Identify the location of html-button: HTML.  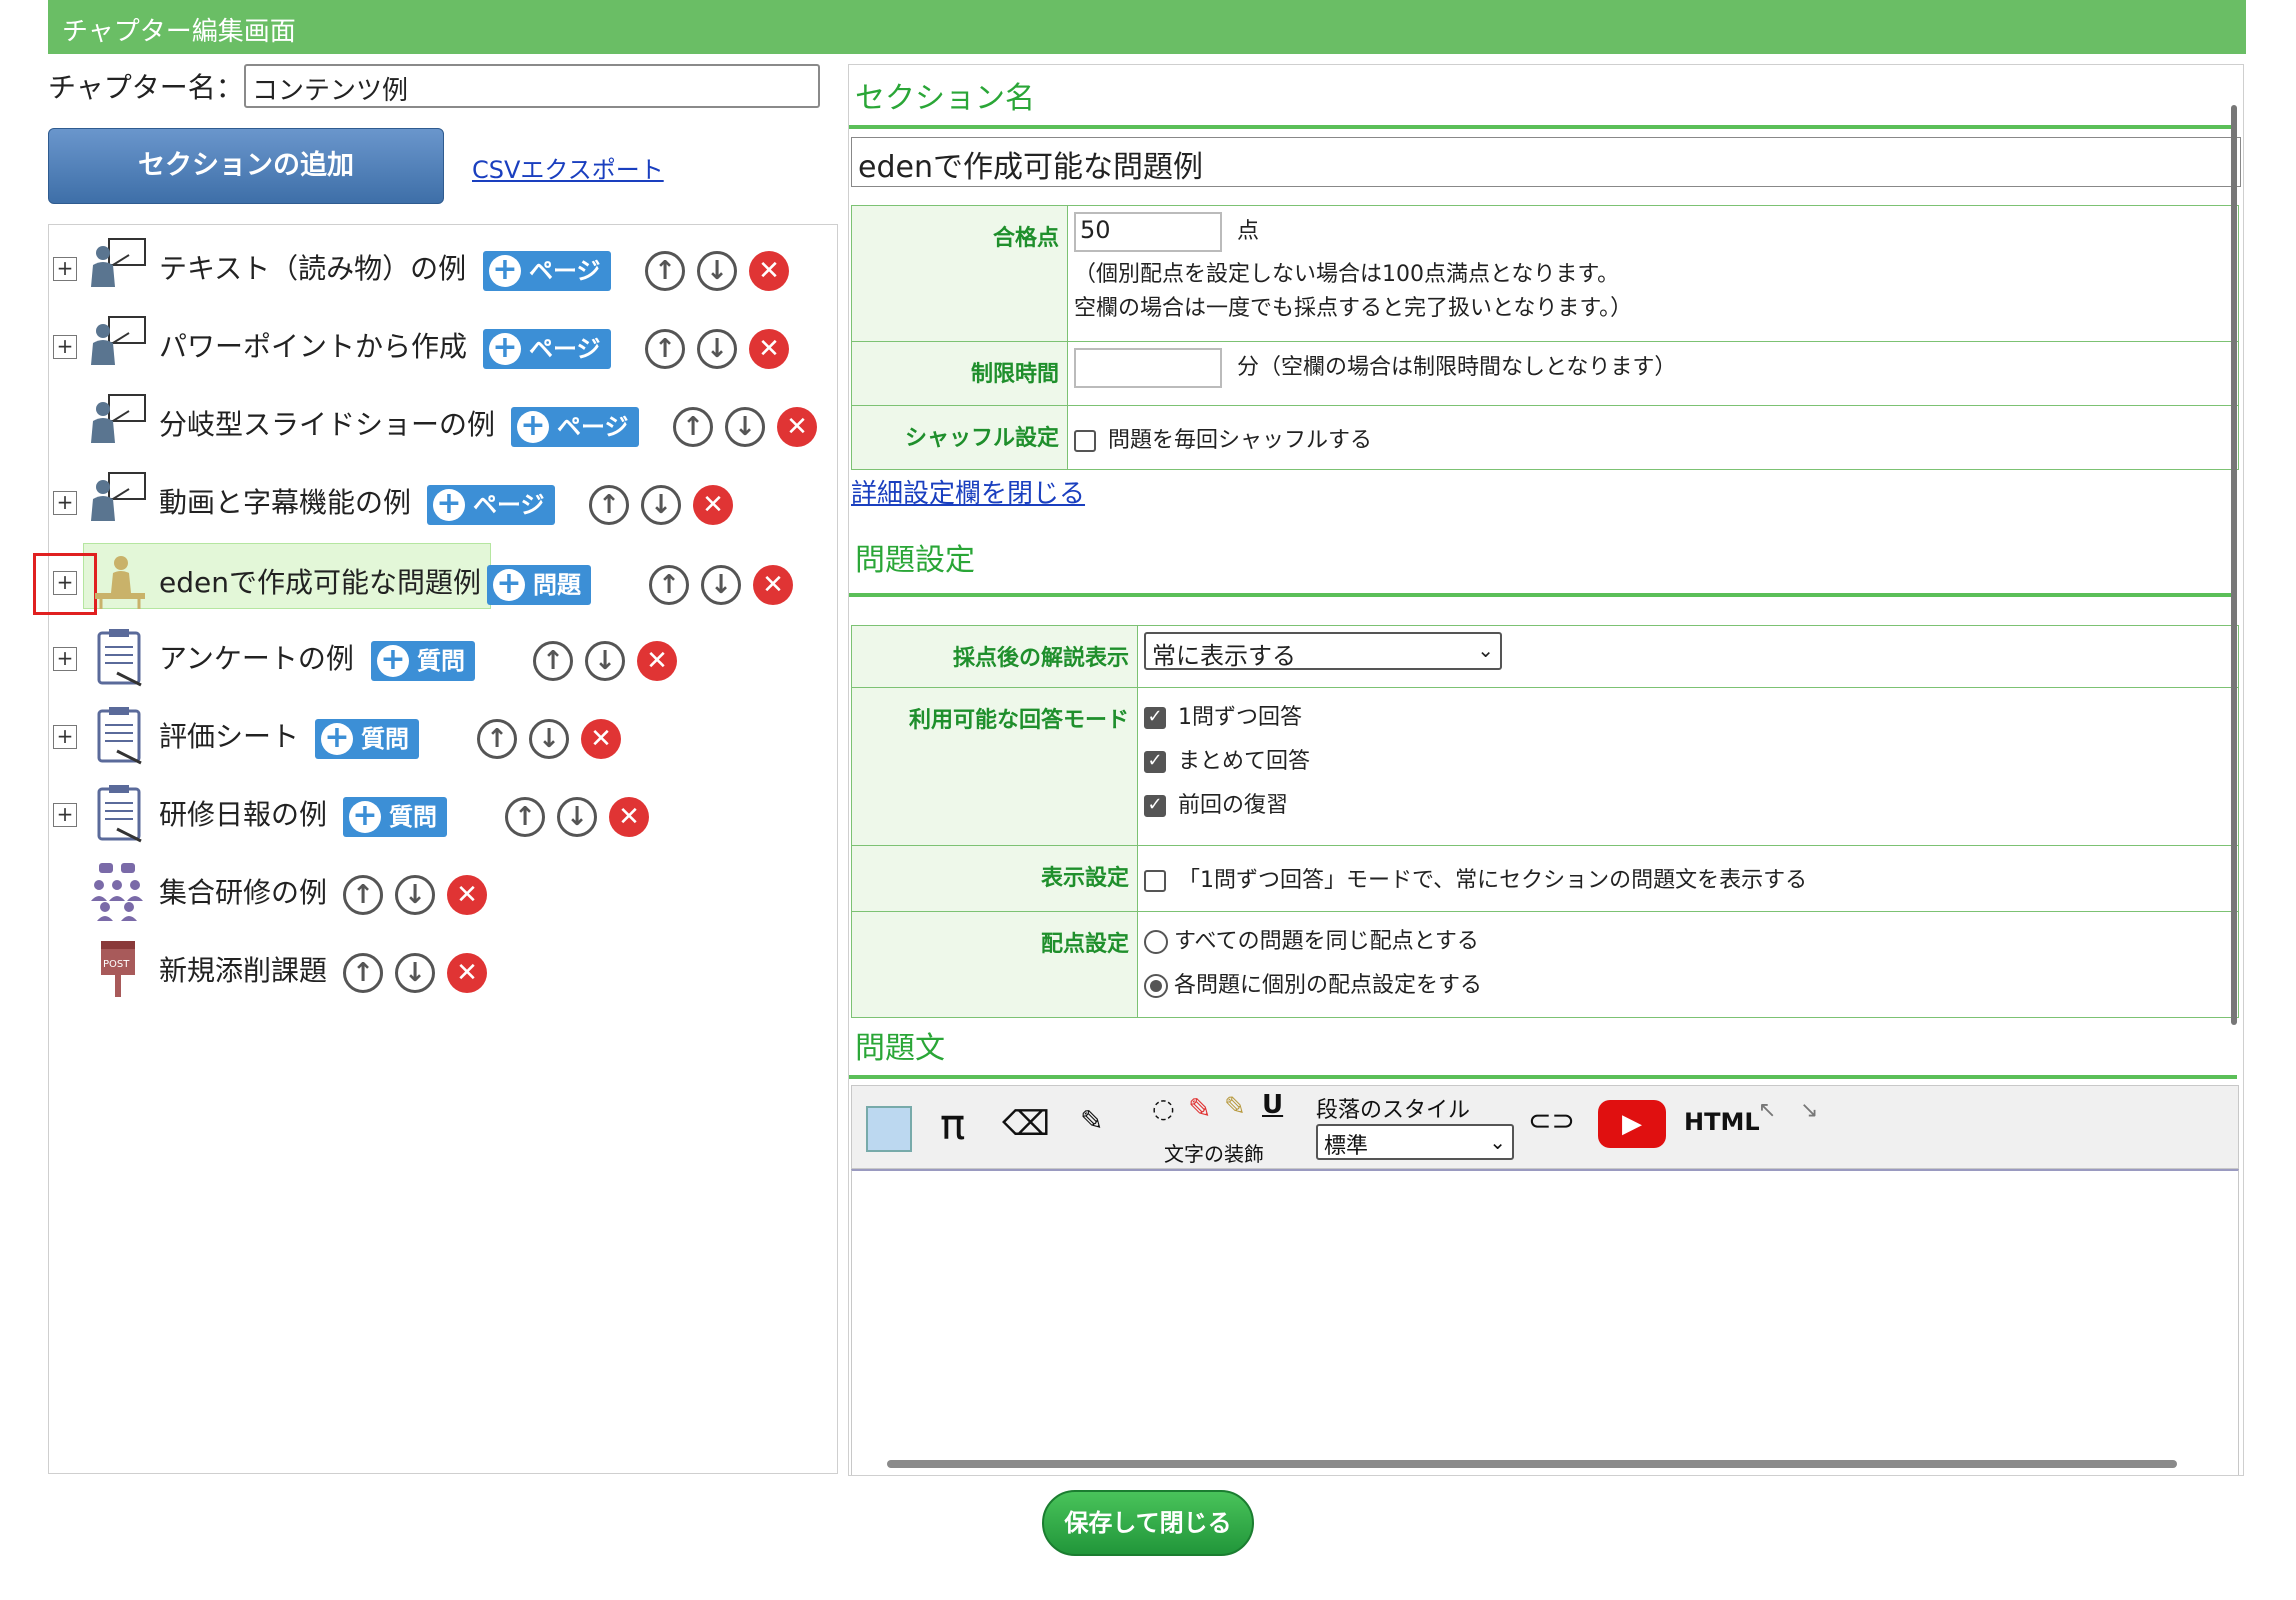
(1722, 1122).